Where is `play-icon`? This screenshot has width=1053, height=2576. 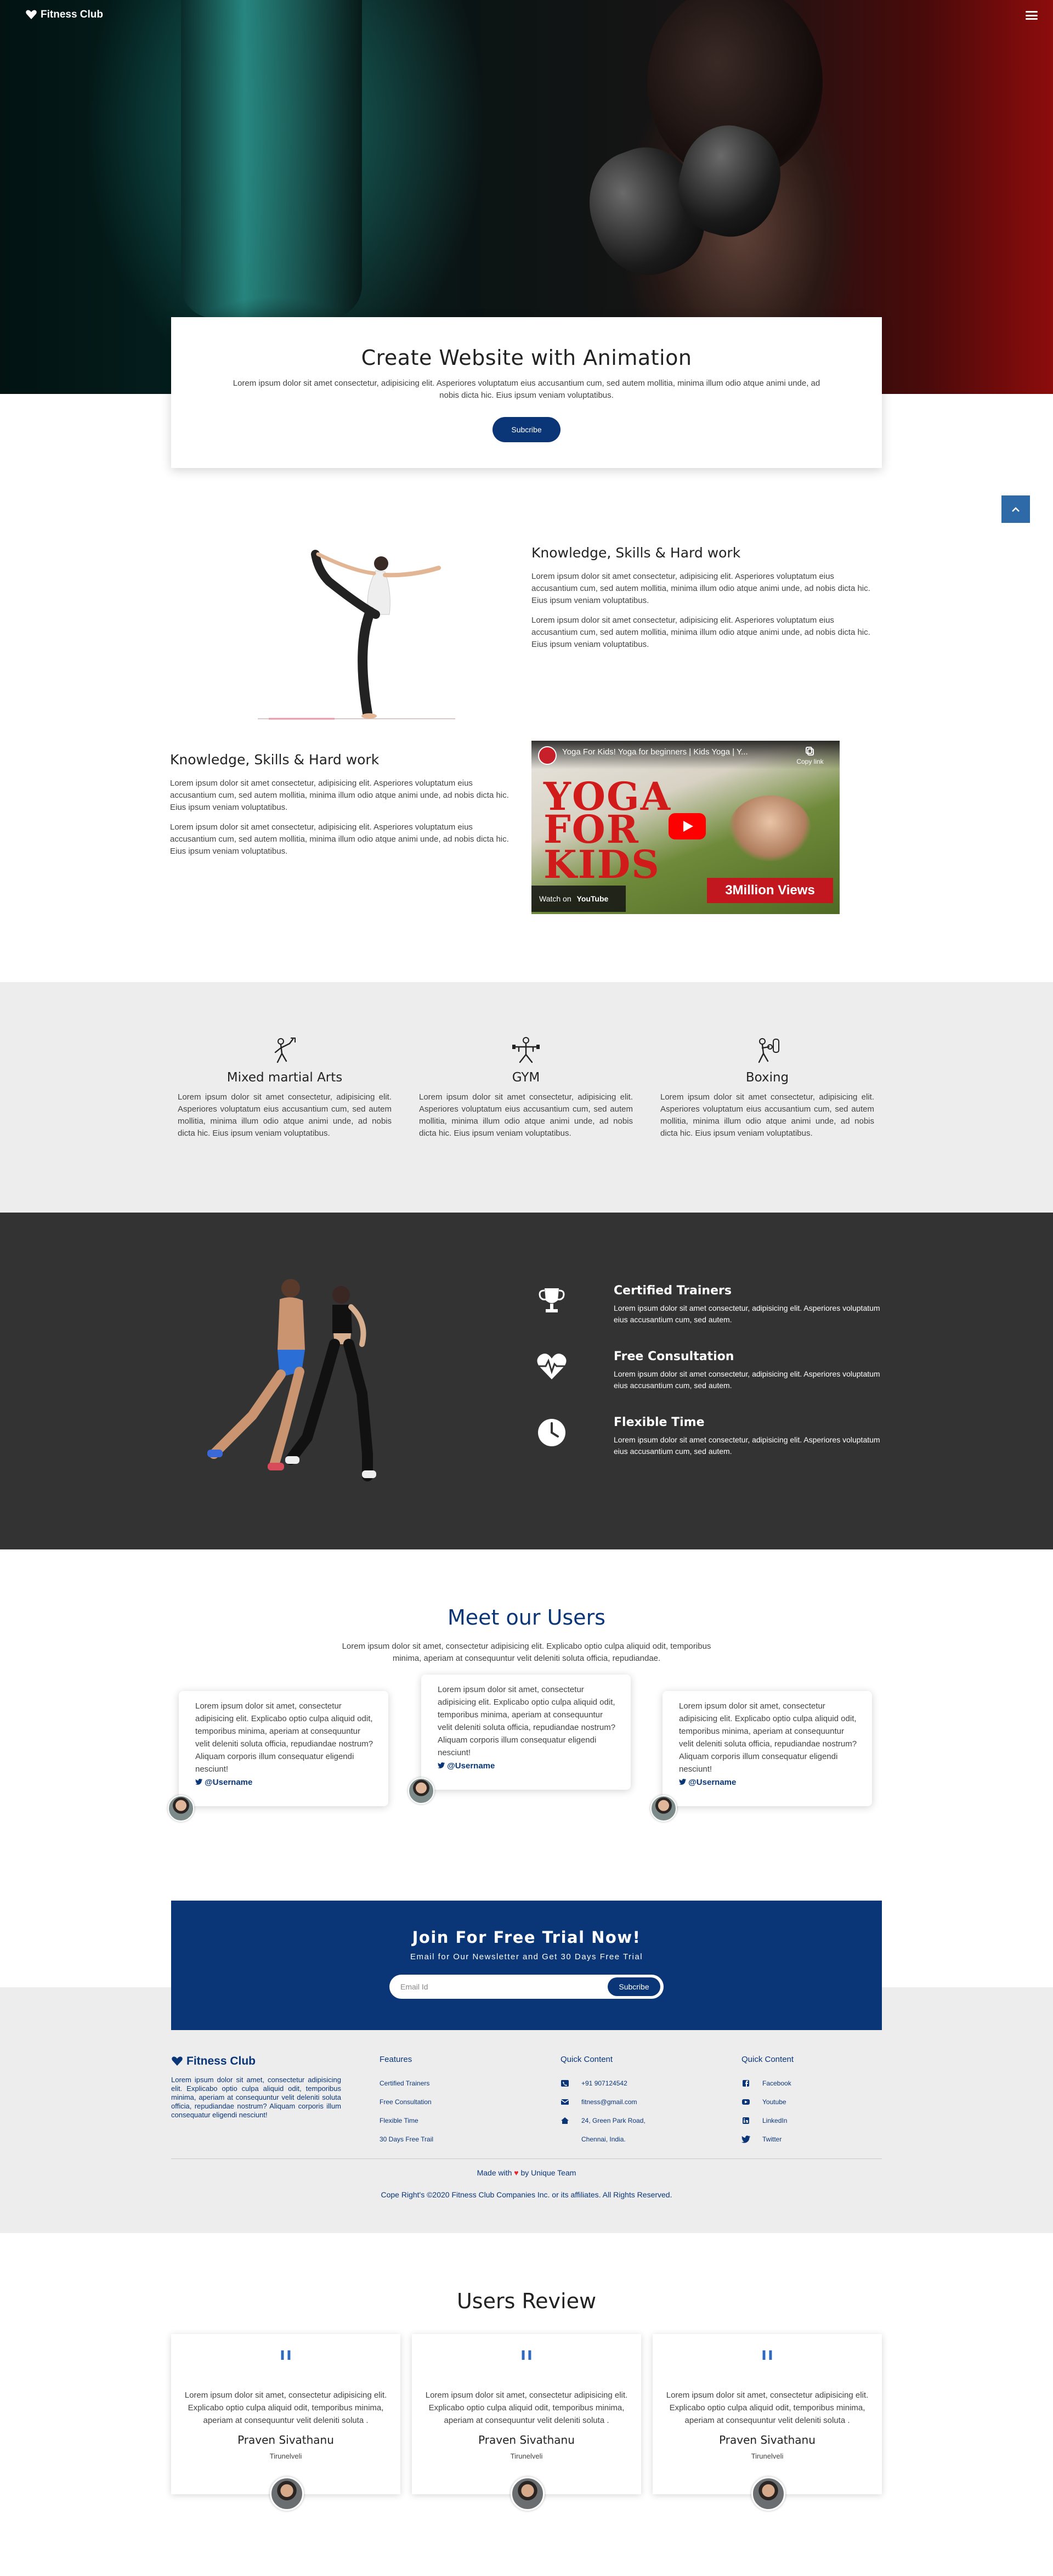 play-icon is located at coordinates (687, 826).